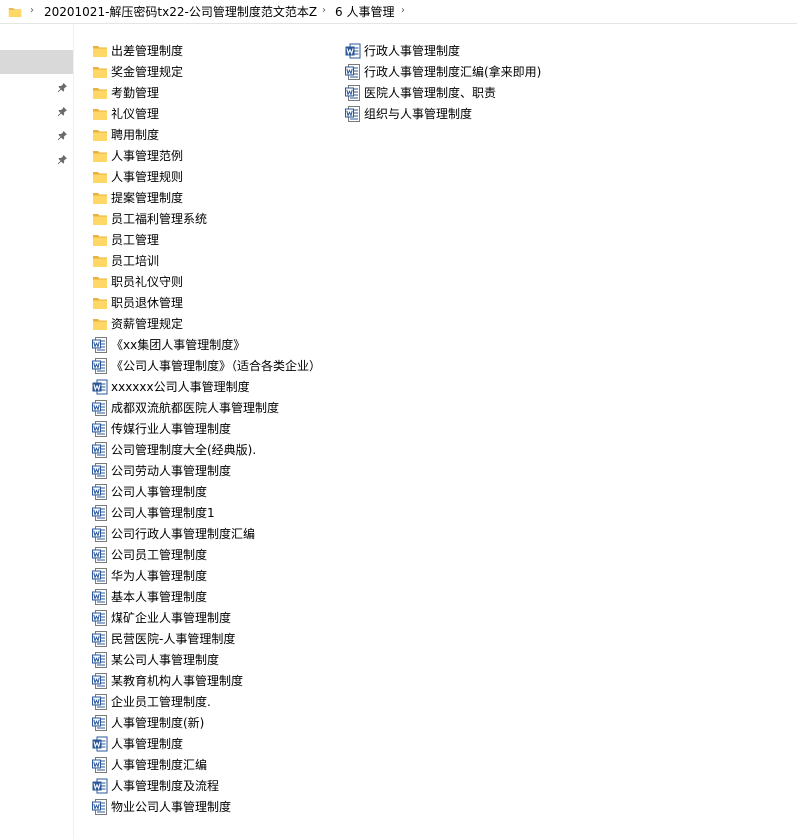 The height and width of the screenshot is (839, 797). I want to click on file-item: 某公司人事管理制度, so click(217, 659).